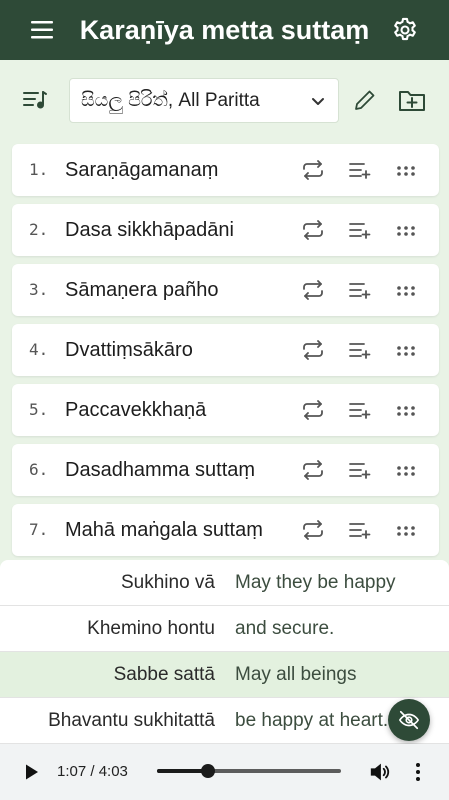  Describe the element at coordinates (207, 771) in the screenshot. I see `seek-thumb` at that location.